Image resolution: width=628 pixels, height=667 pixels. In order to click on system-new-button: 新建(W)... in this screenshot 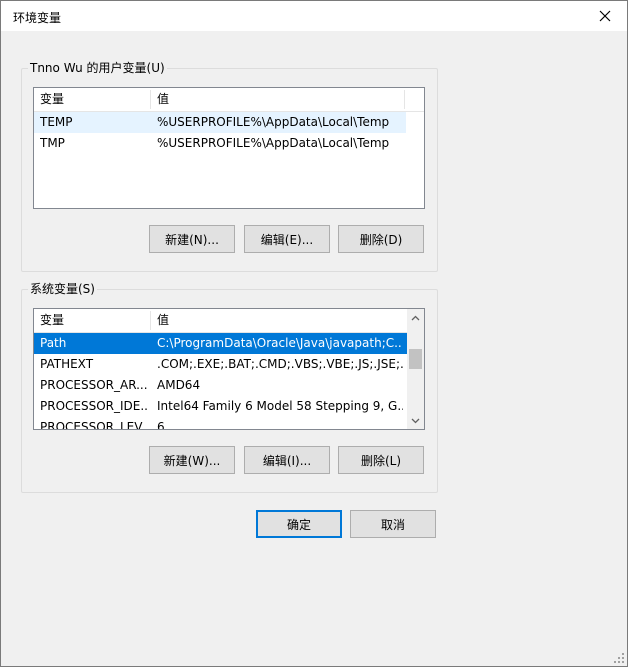, I will do `click(192, 460)`.